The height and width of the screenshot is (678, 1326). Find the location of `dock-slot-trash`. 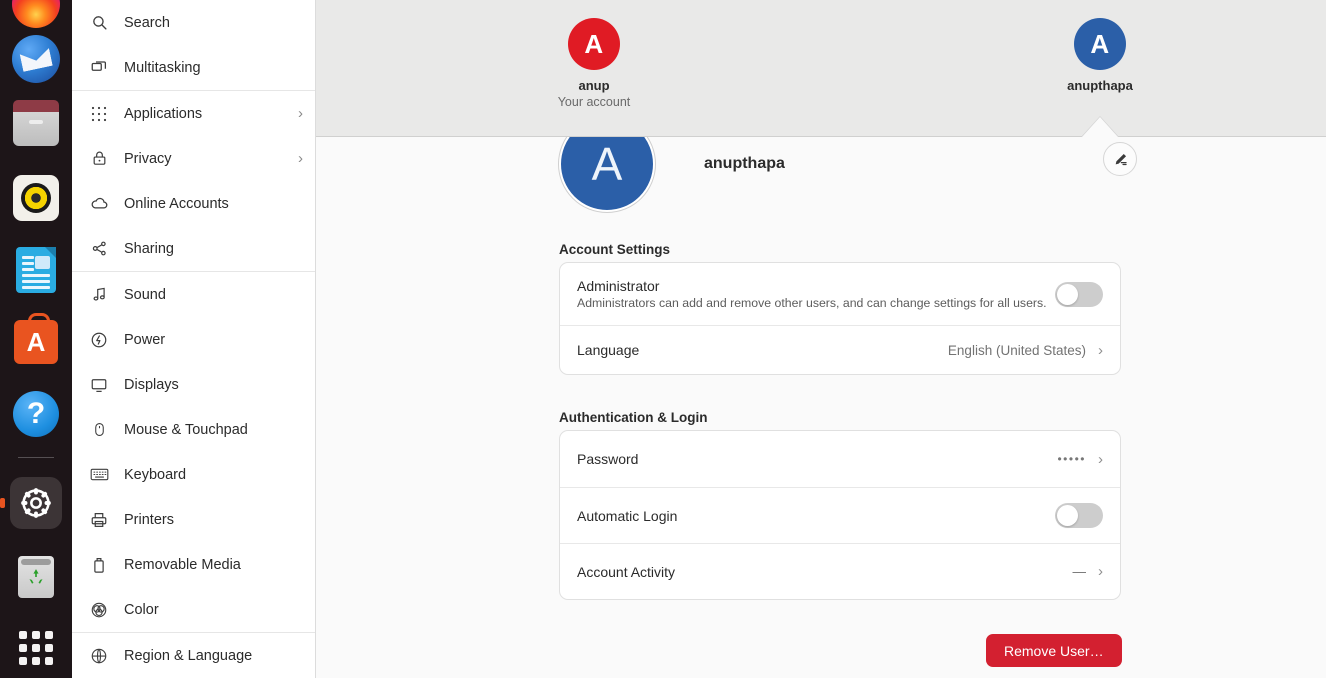

dock-slot-trash is located at coordinates (36, 577).